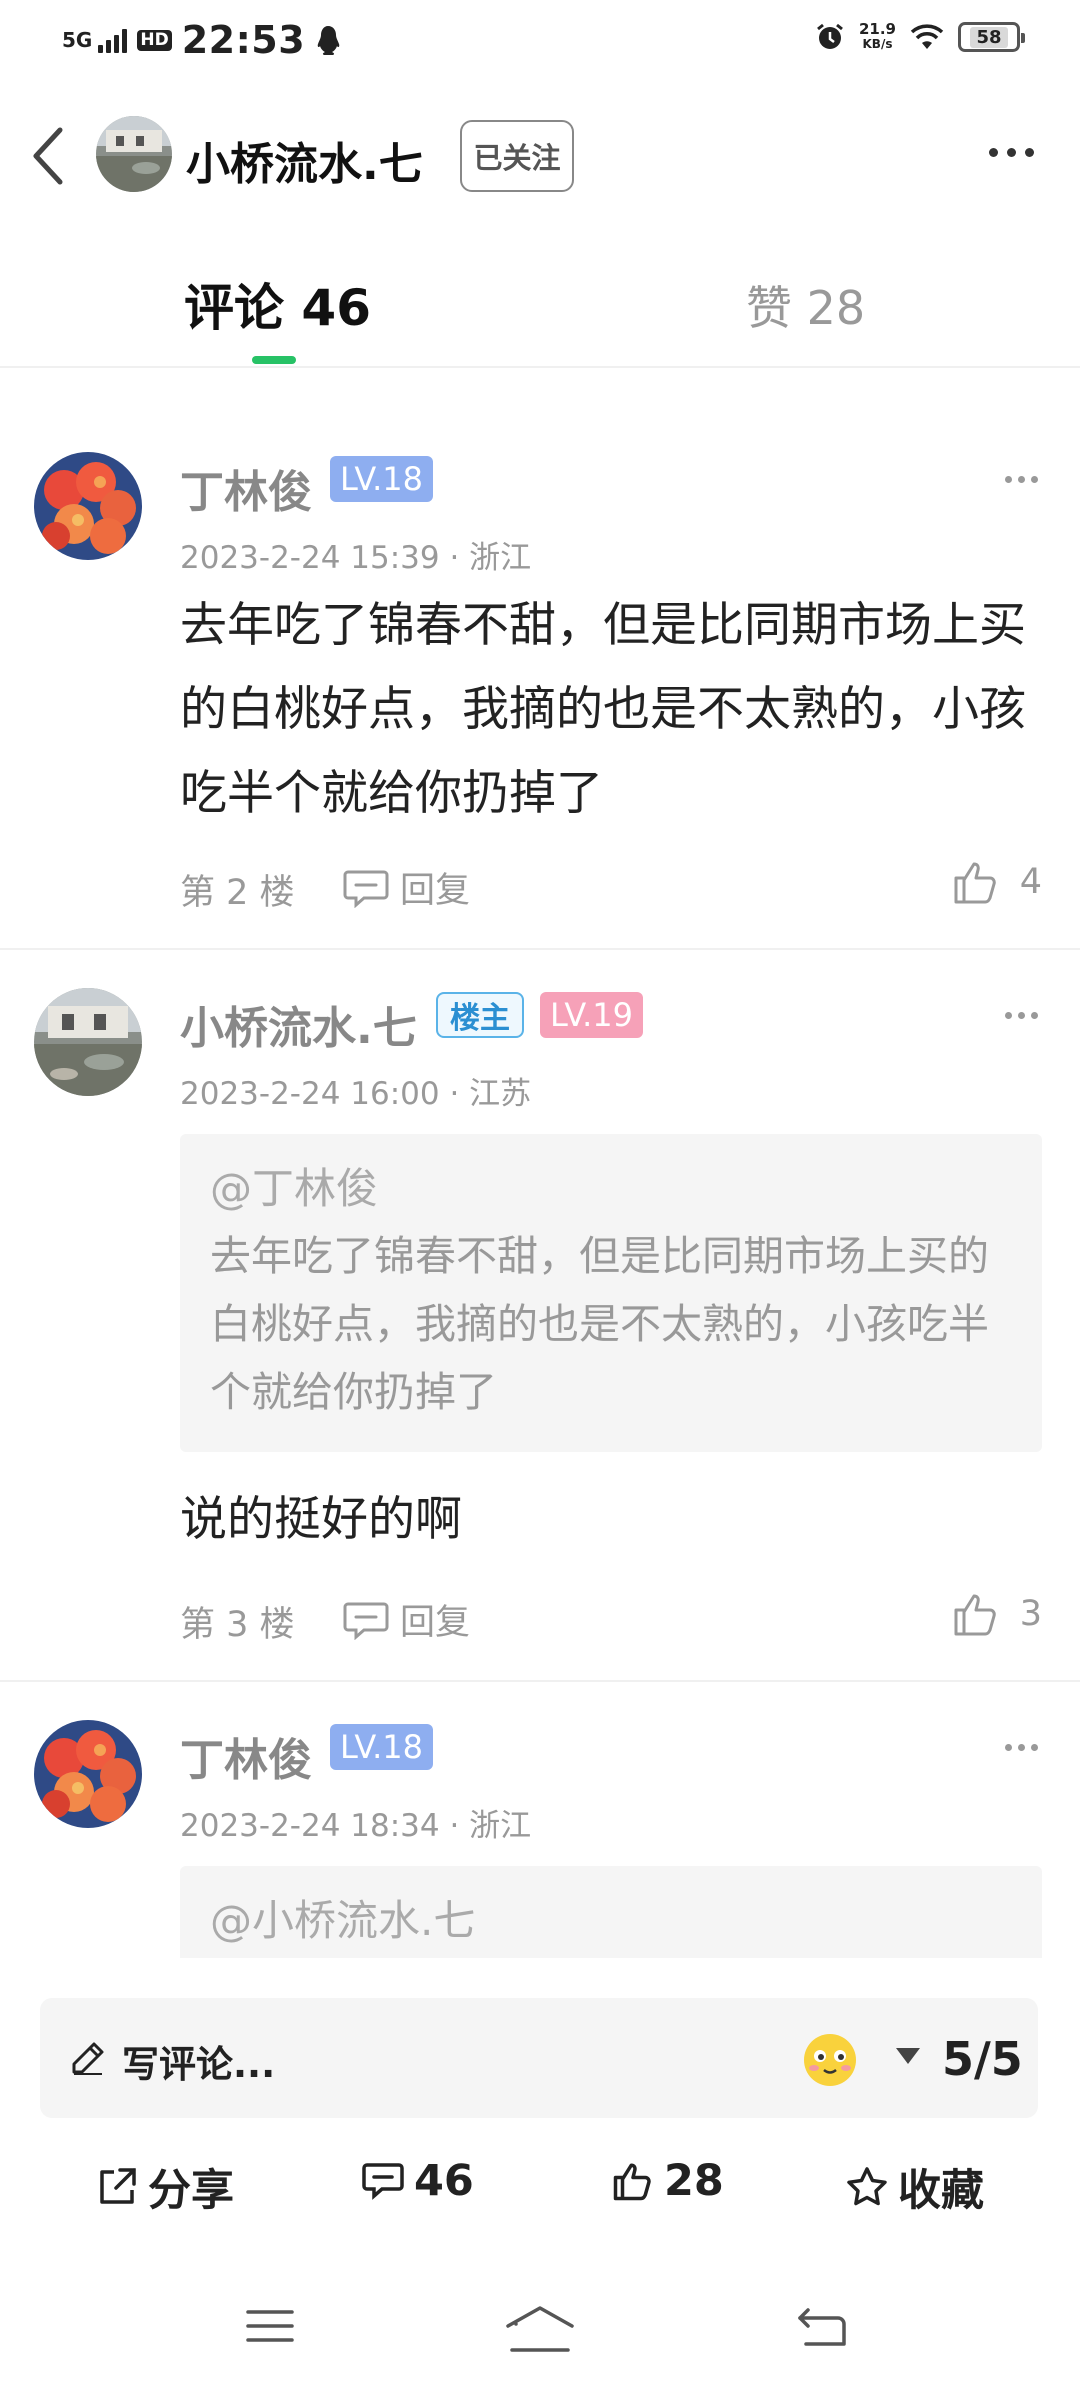  What do you see at coordinates (356, 1826) in the screenshot?
I see `comment-meta: 2023-2-24 18:34 · 浙江` at bounding box center [356, 1826].